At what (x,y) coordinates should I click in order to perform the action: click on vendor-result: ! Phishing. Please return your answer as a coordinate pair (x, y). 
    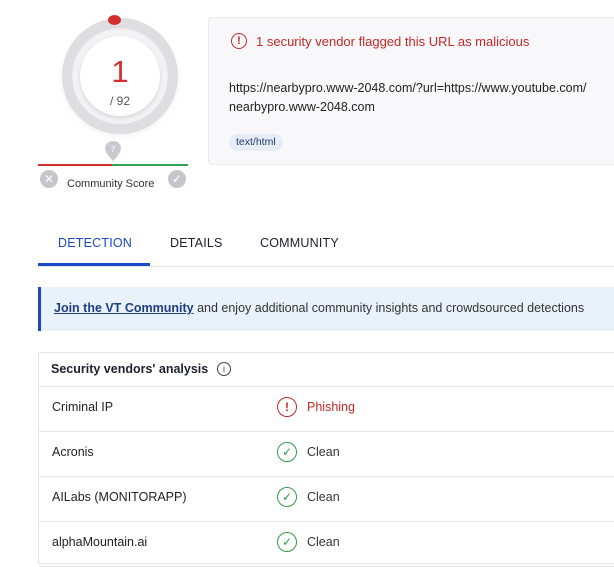
    Looking at the image, I should click on (316, 407).